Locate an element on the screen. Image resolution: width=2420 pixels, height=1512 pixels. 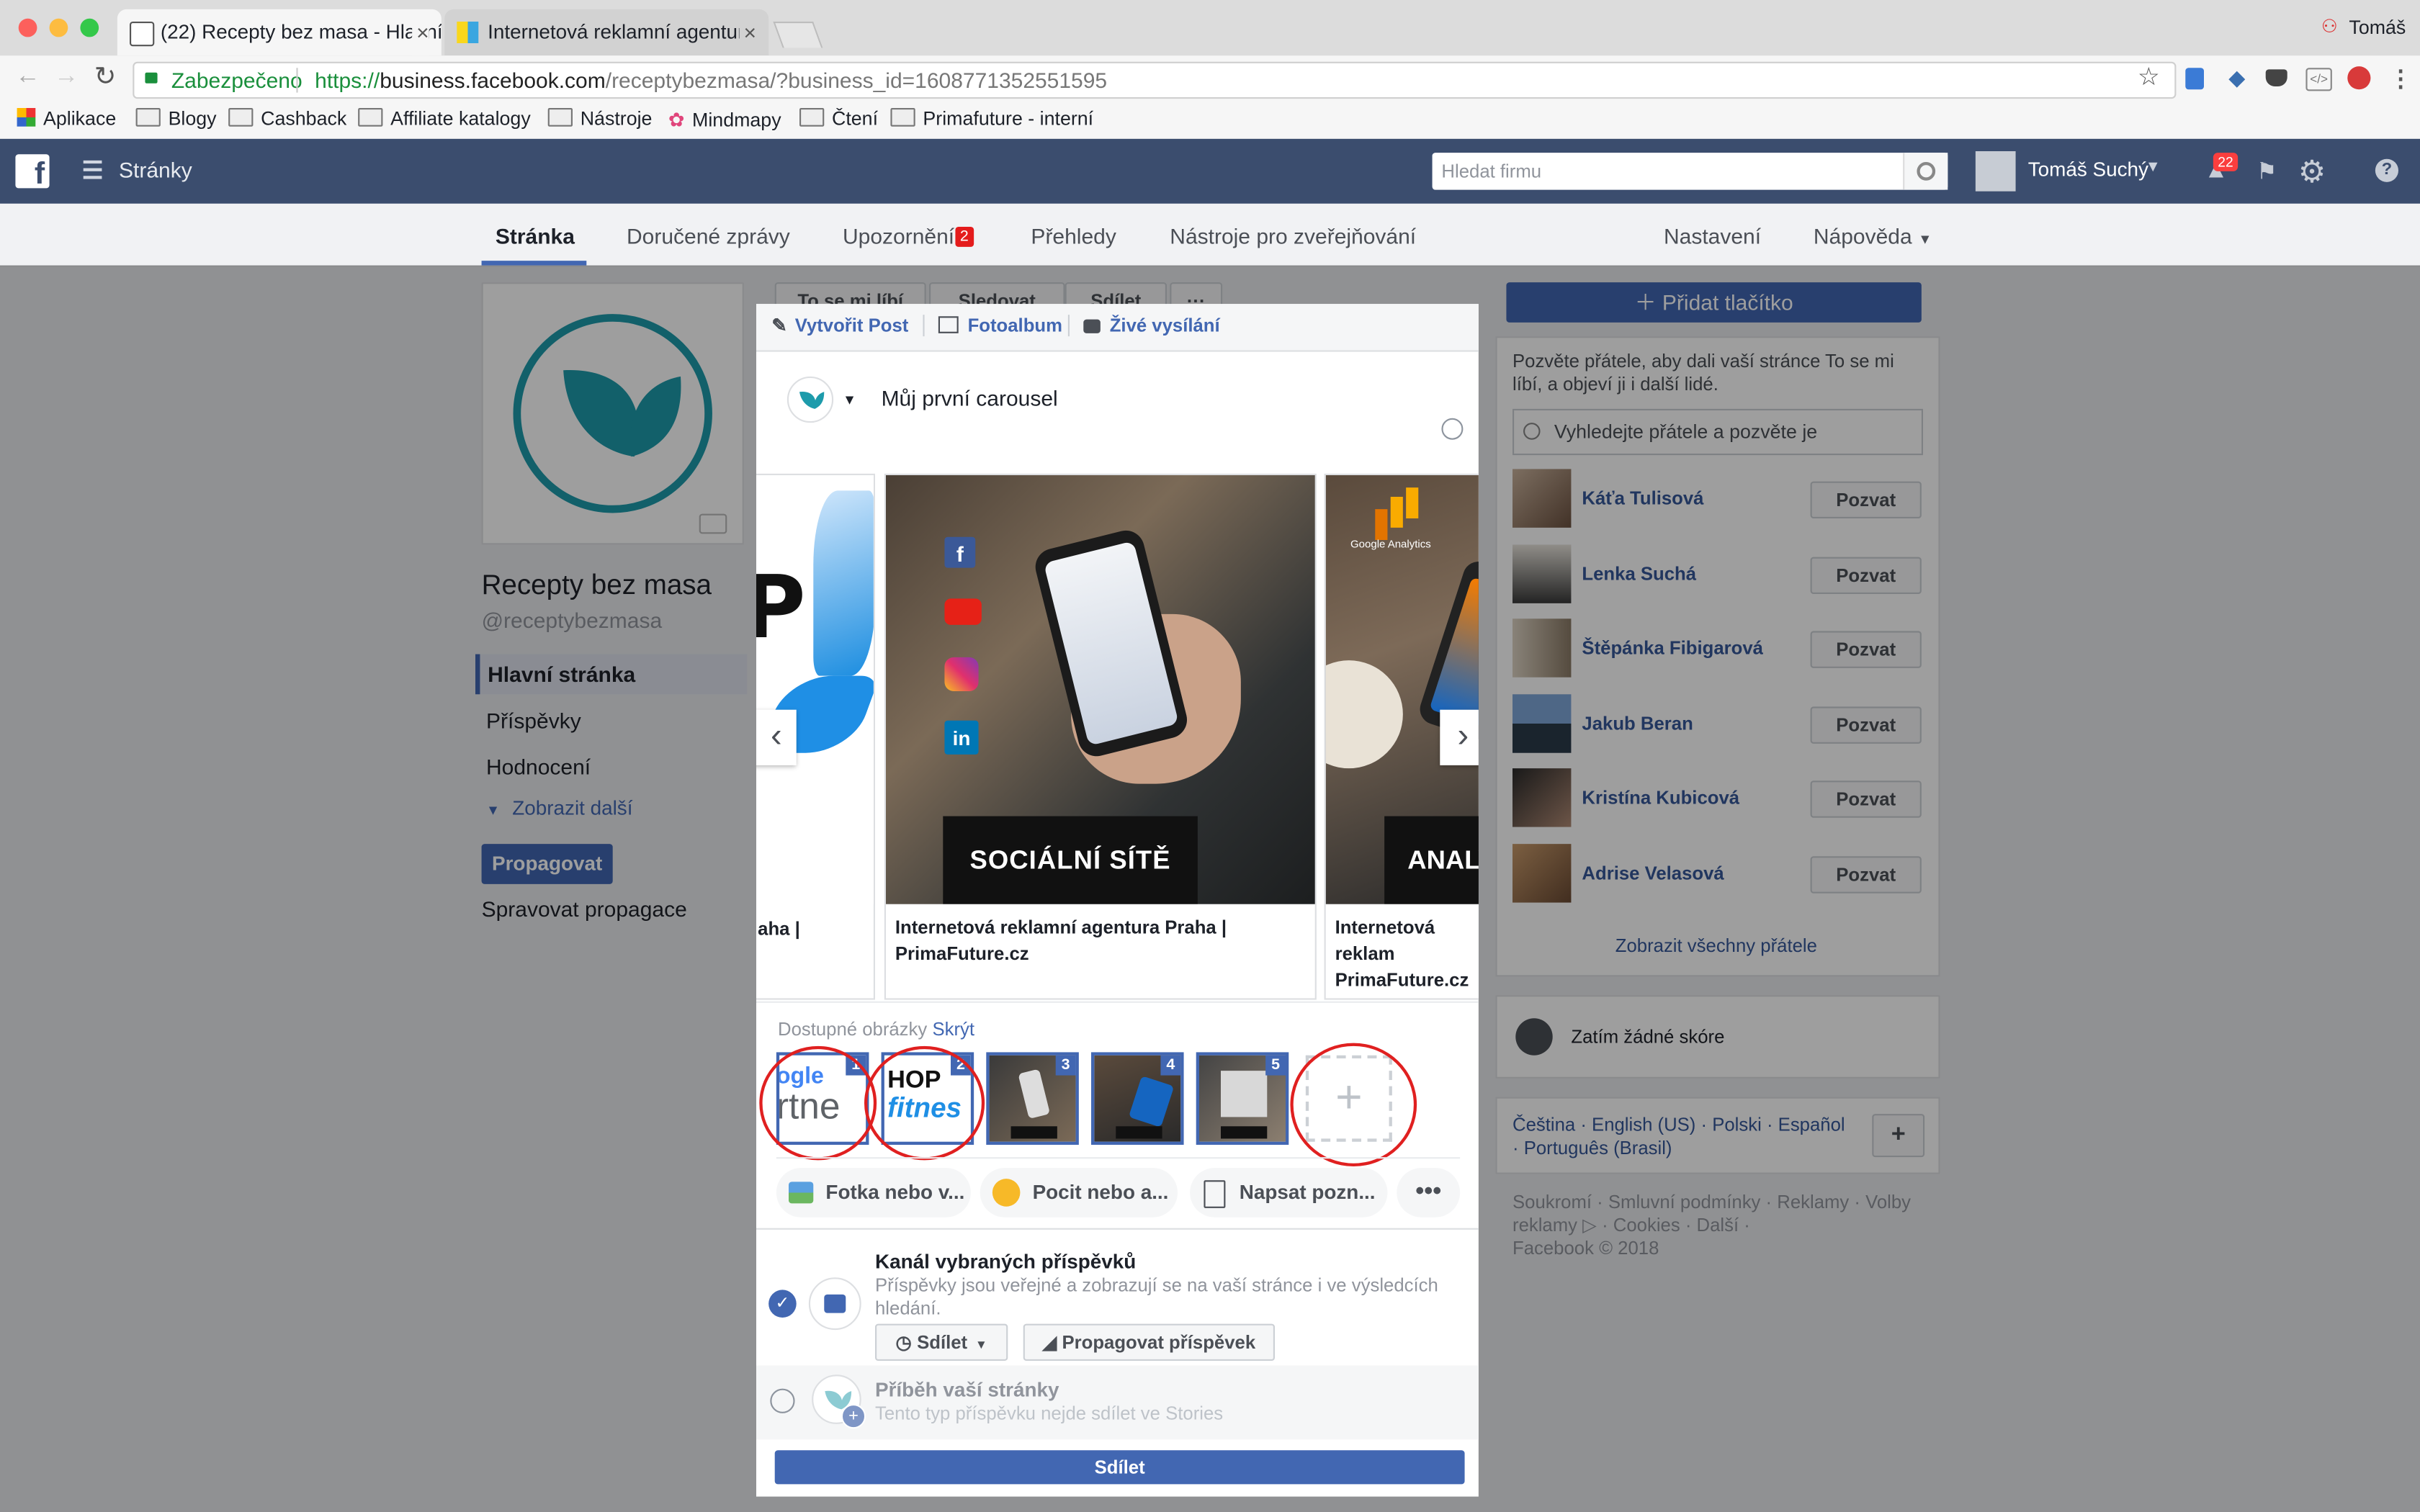
tab-page: Stránka is located at coordinates (535, 236).